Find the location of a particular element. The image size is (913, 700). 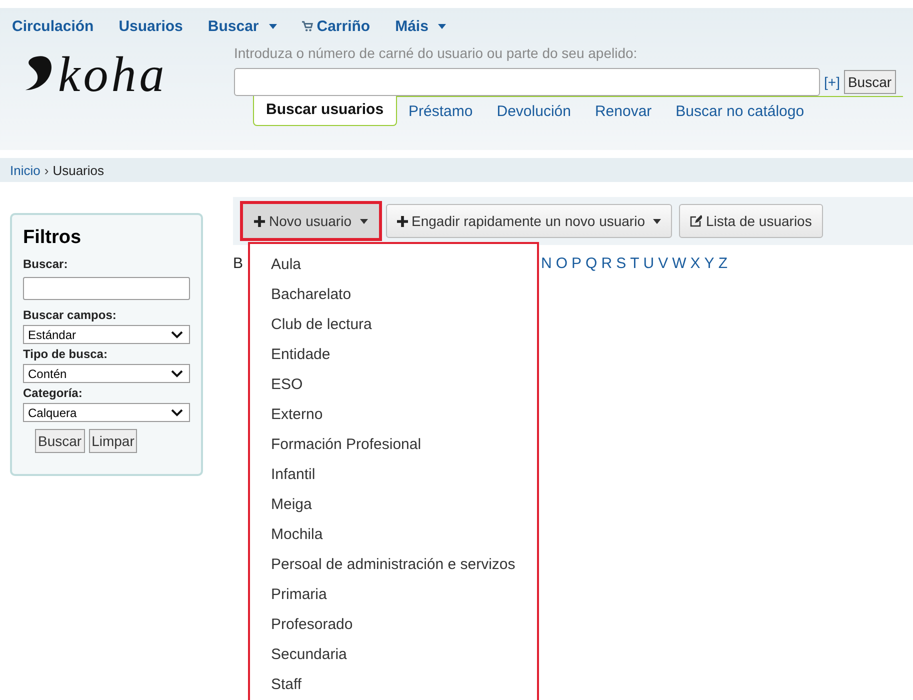

edit-icon is located at coordinates (696, 221).